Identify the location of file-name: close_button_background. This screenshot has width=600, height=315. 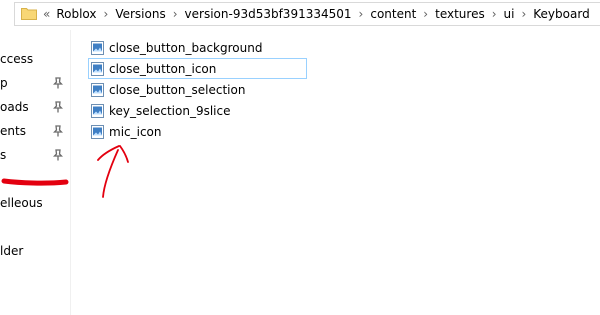
(186, 47).